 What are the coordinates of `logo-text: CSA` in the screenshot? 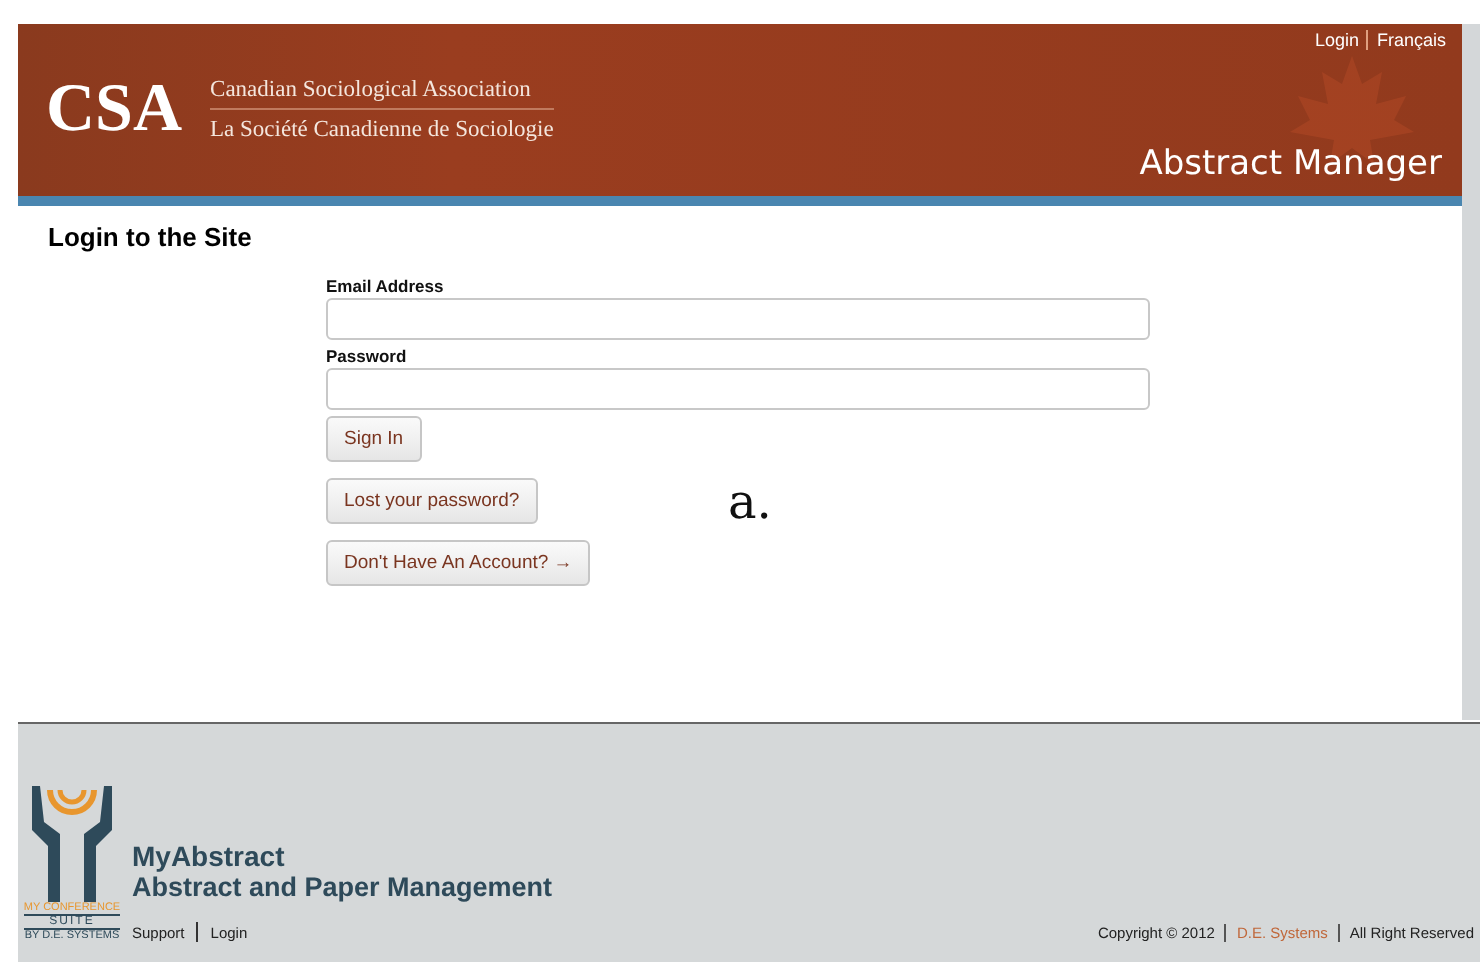 It's located at (114, 110).